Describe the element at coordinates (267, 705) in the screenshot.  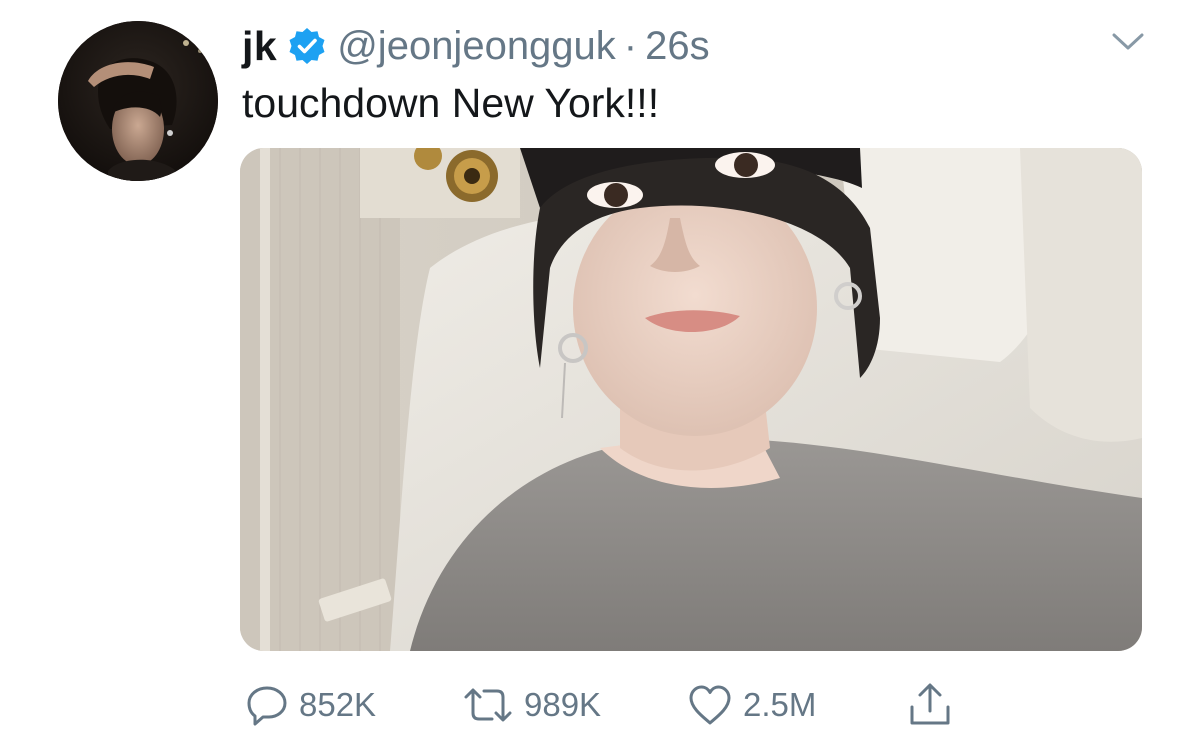
I see `reply-bubble-icon` at that location.